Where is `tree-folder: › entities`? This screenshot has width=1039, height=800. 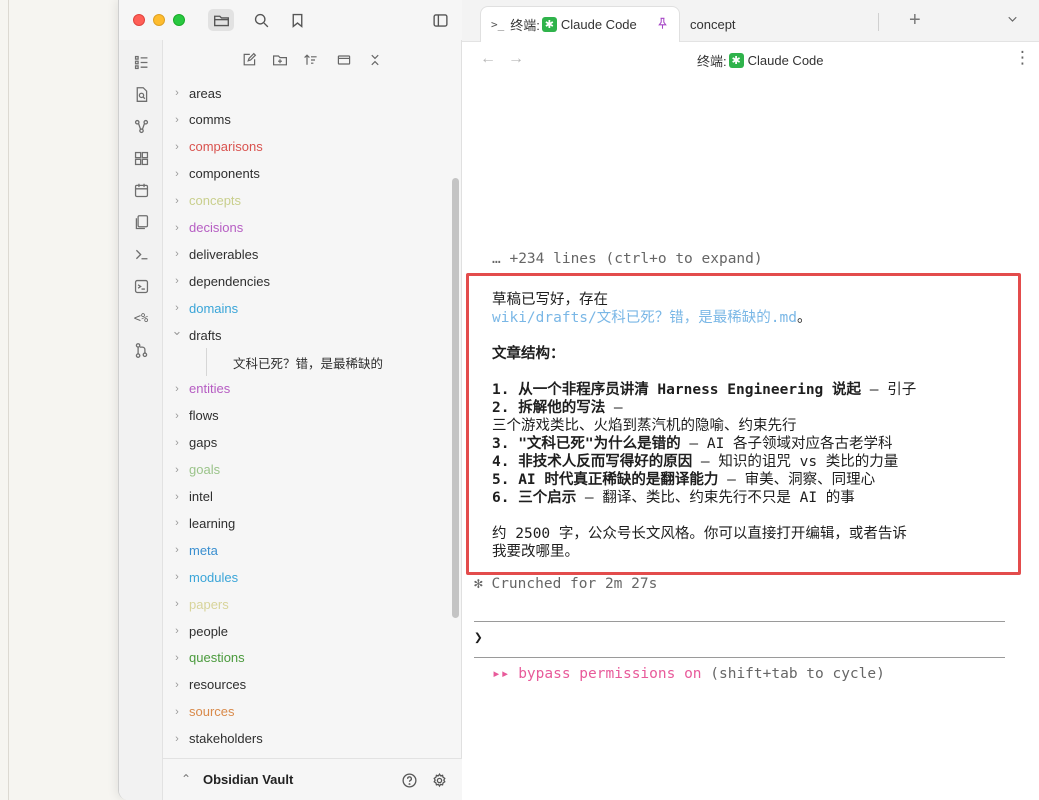
tree-folder: › entities is located at coordinates (307, 389).